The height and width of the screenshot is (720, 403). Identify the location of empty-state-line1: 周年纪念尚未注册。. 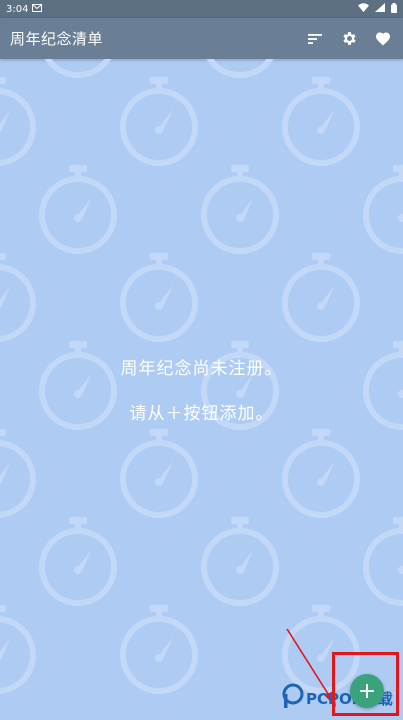
(201, 369).